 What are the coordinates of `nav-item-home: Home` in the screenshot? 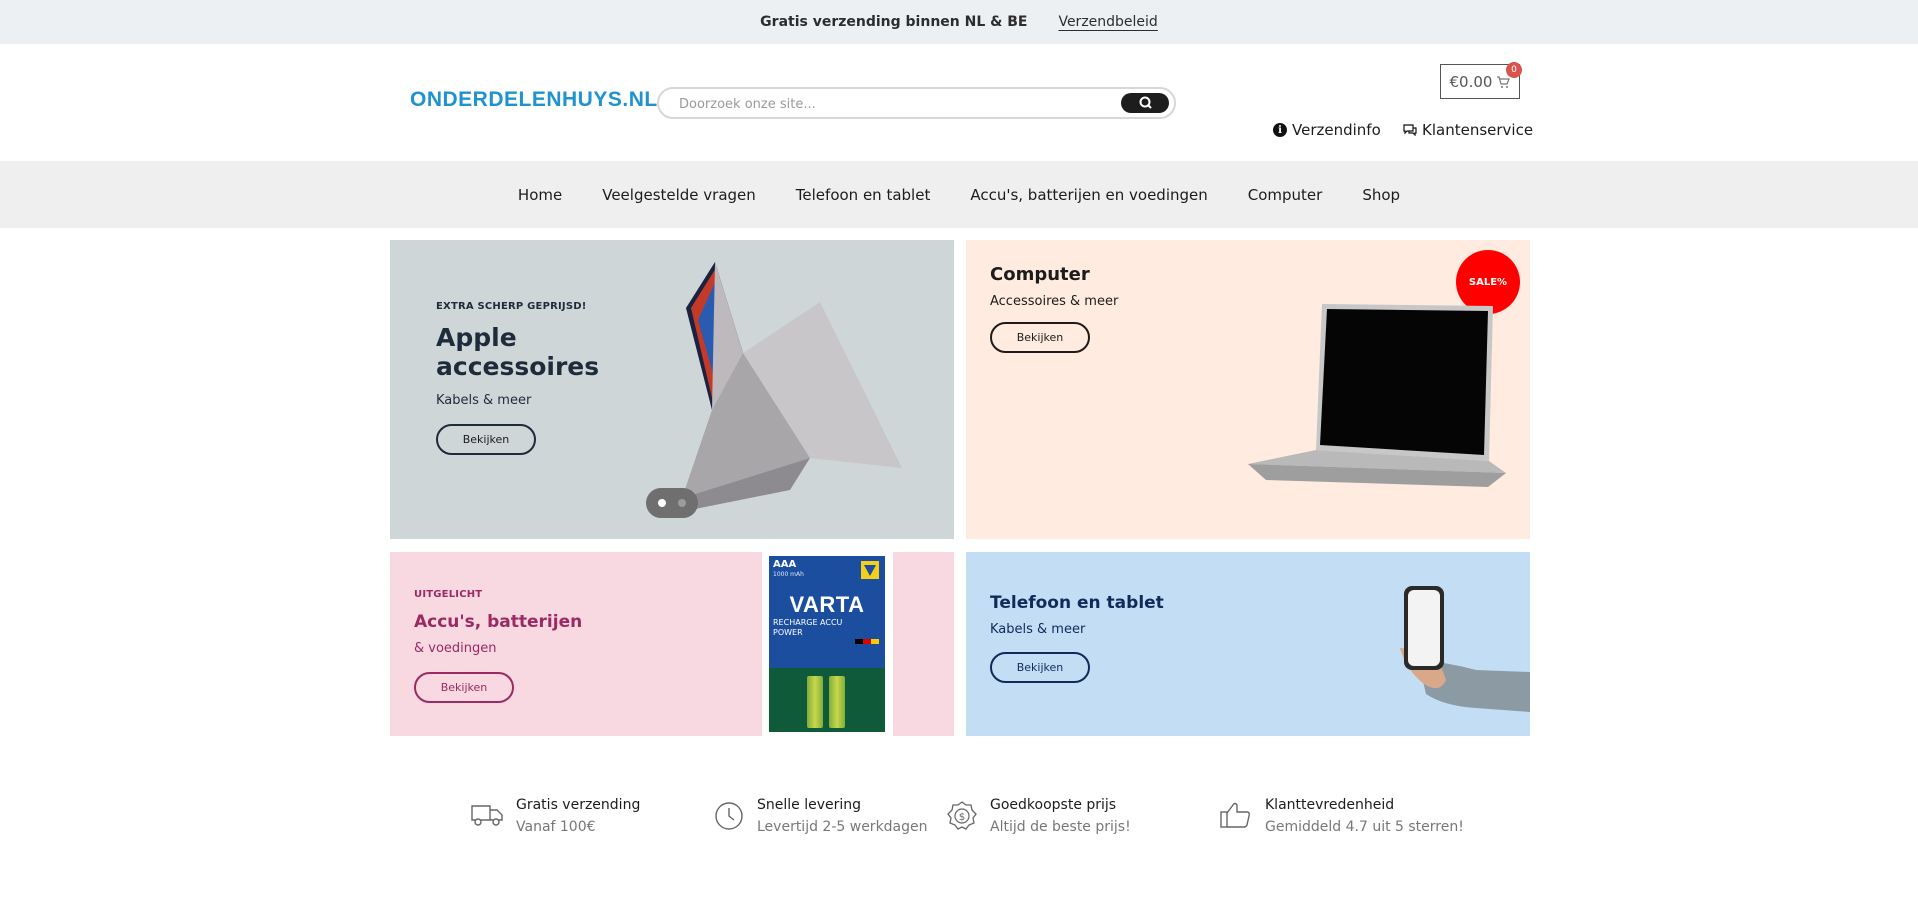 It's located at (540, 195).